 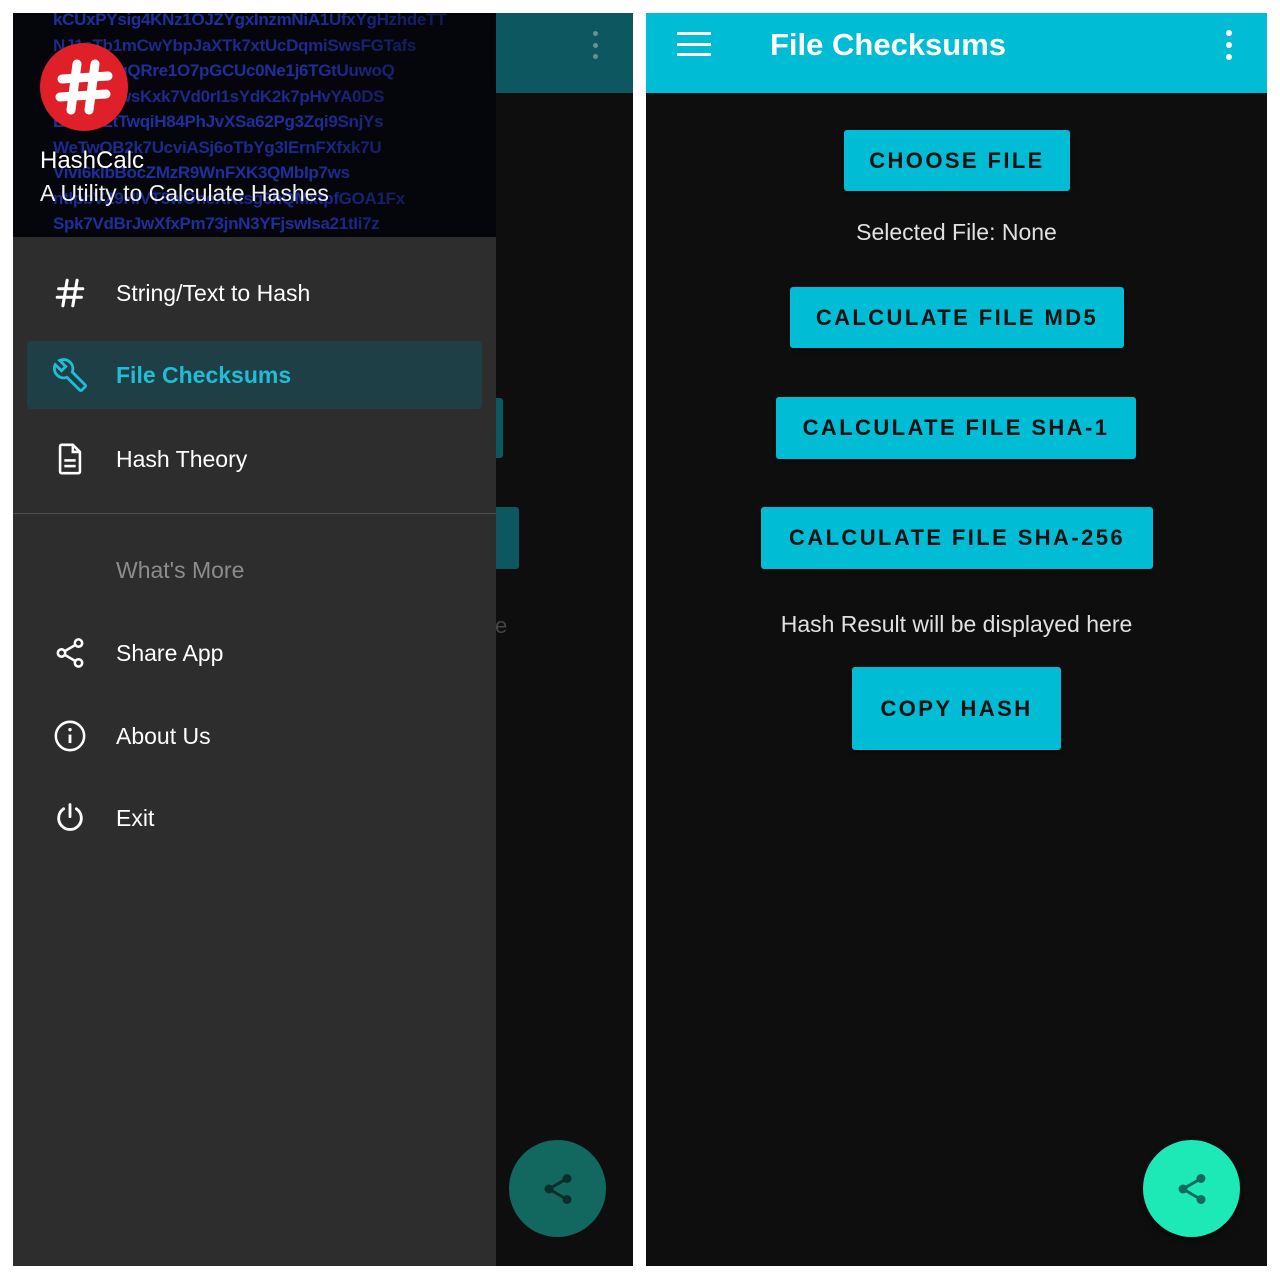 What do you see at coordinates (70, 293) in the screenshot?
I see `hash-icon` at bounding box center [70, 293].